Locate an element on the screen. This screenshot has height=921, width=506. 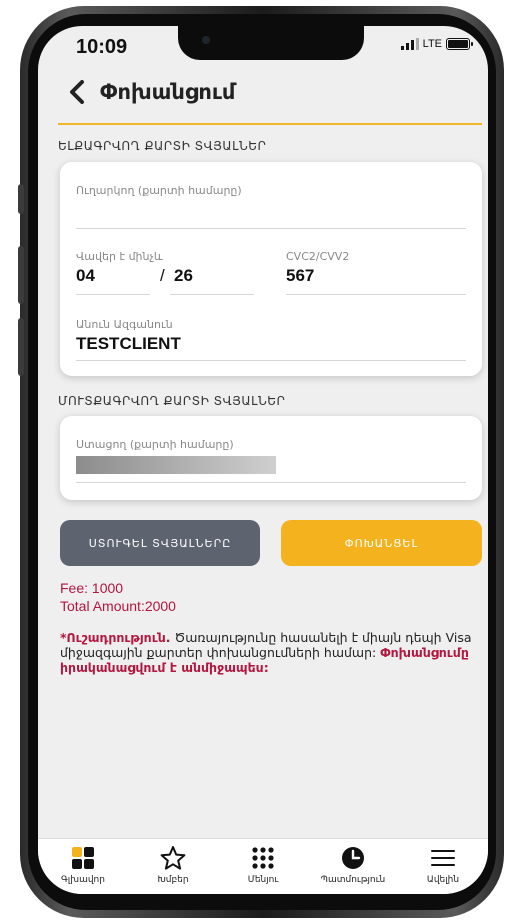
name-value: TESTCLIENT is located at coordinates (128, 344).